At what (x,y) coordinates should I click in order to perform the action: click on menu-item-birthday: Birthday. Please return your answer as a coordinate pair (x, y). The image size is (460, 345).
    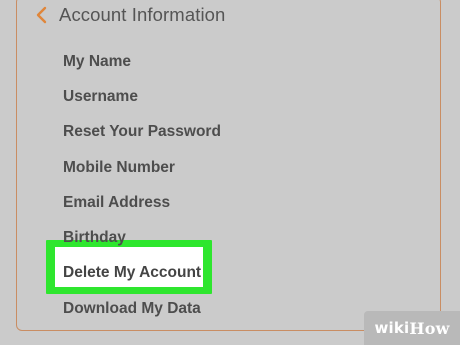
    Looking at the image, I should click on (142, 237).